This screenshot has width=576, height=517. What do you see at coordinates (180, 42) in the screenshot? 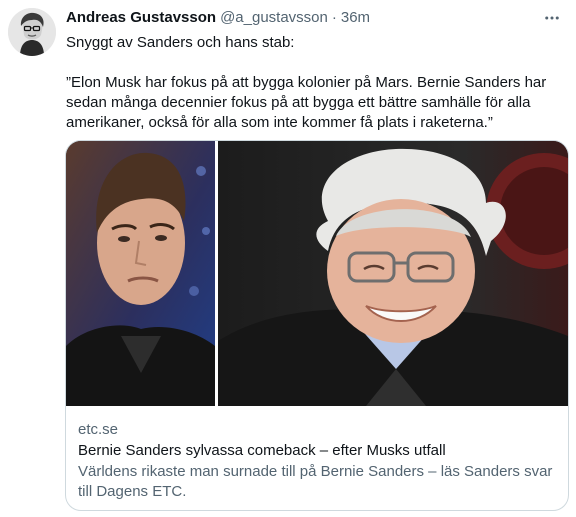
I see `tweet-text-line-1: Snyggt av Sanders och hans stab:` at bounding box center [180, 42].